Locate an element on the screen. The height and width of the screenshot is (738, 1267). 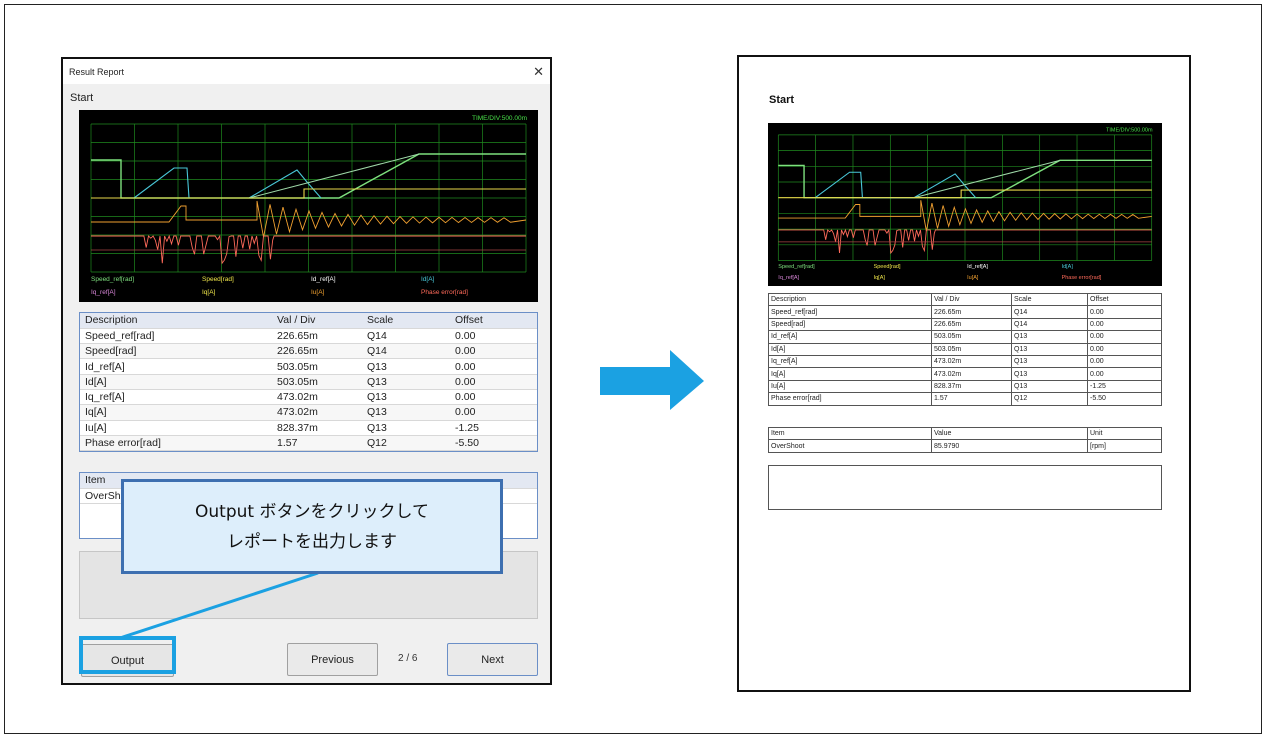
instruction-callout: Output ボタンをクリックして レポートを出力します is located at coordinates (312, 526).